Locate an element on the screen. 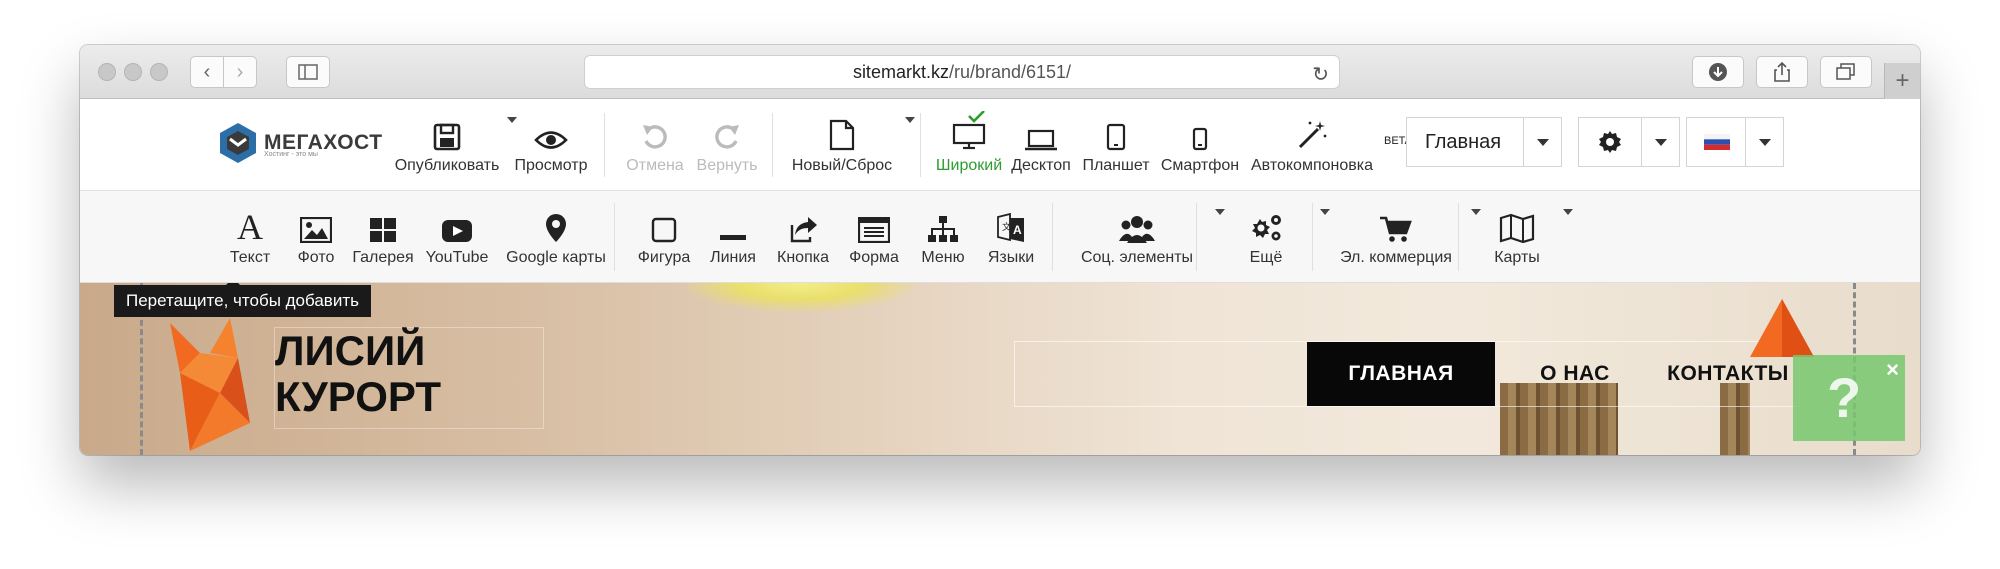  browser-titlebar: ‹ › sitemarkt.kz/ru/brand/6151/ ↻ + is located at coordinates (1000, 72).